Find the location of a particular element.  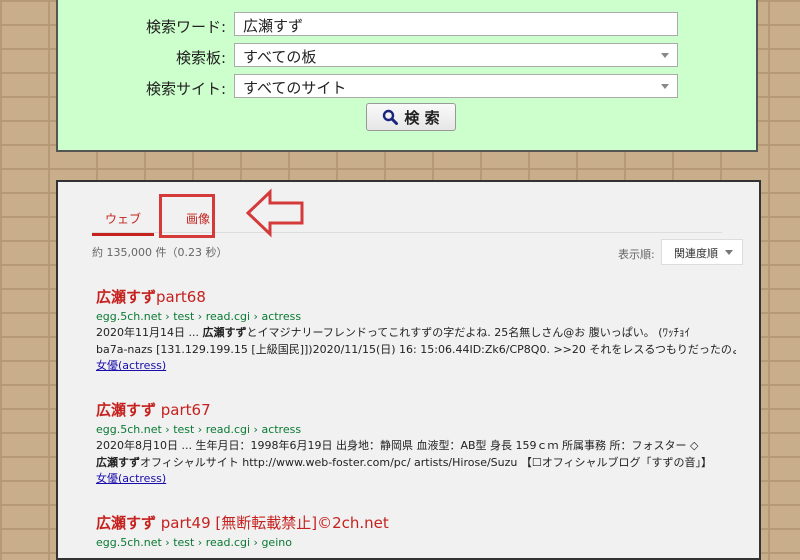

sort-select-value: 関連度順 is located at coordinates (696, 253).